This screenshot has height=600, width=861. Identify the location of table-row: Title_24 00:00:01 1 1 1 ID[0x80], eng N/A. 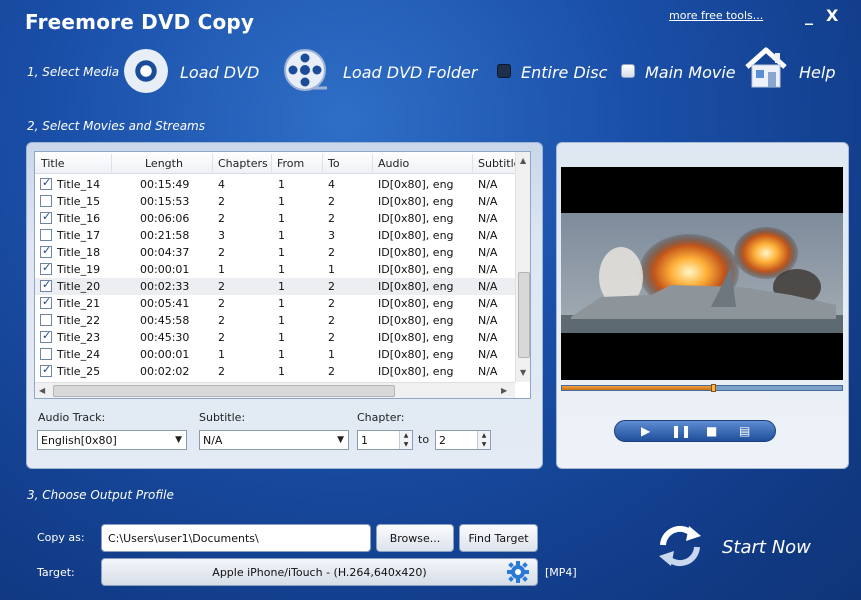
(275, 354).